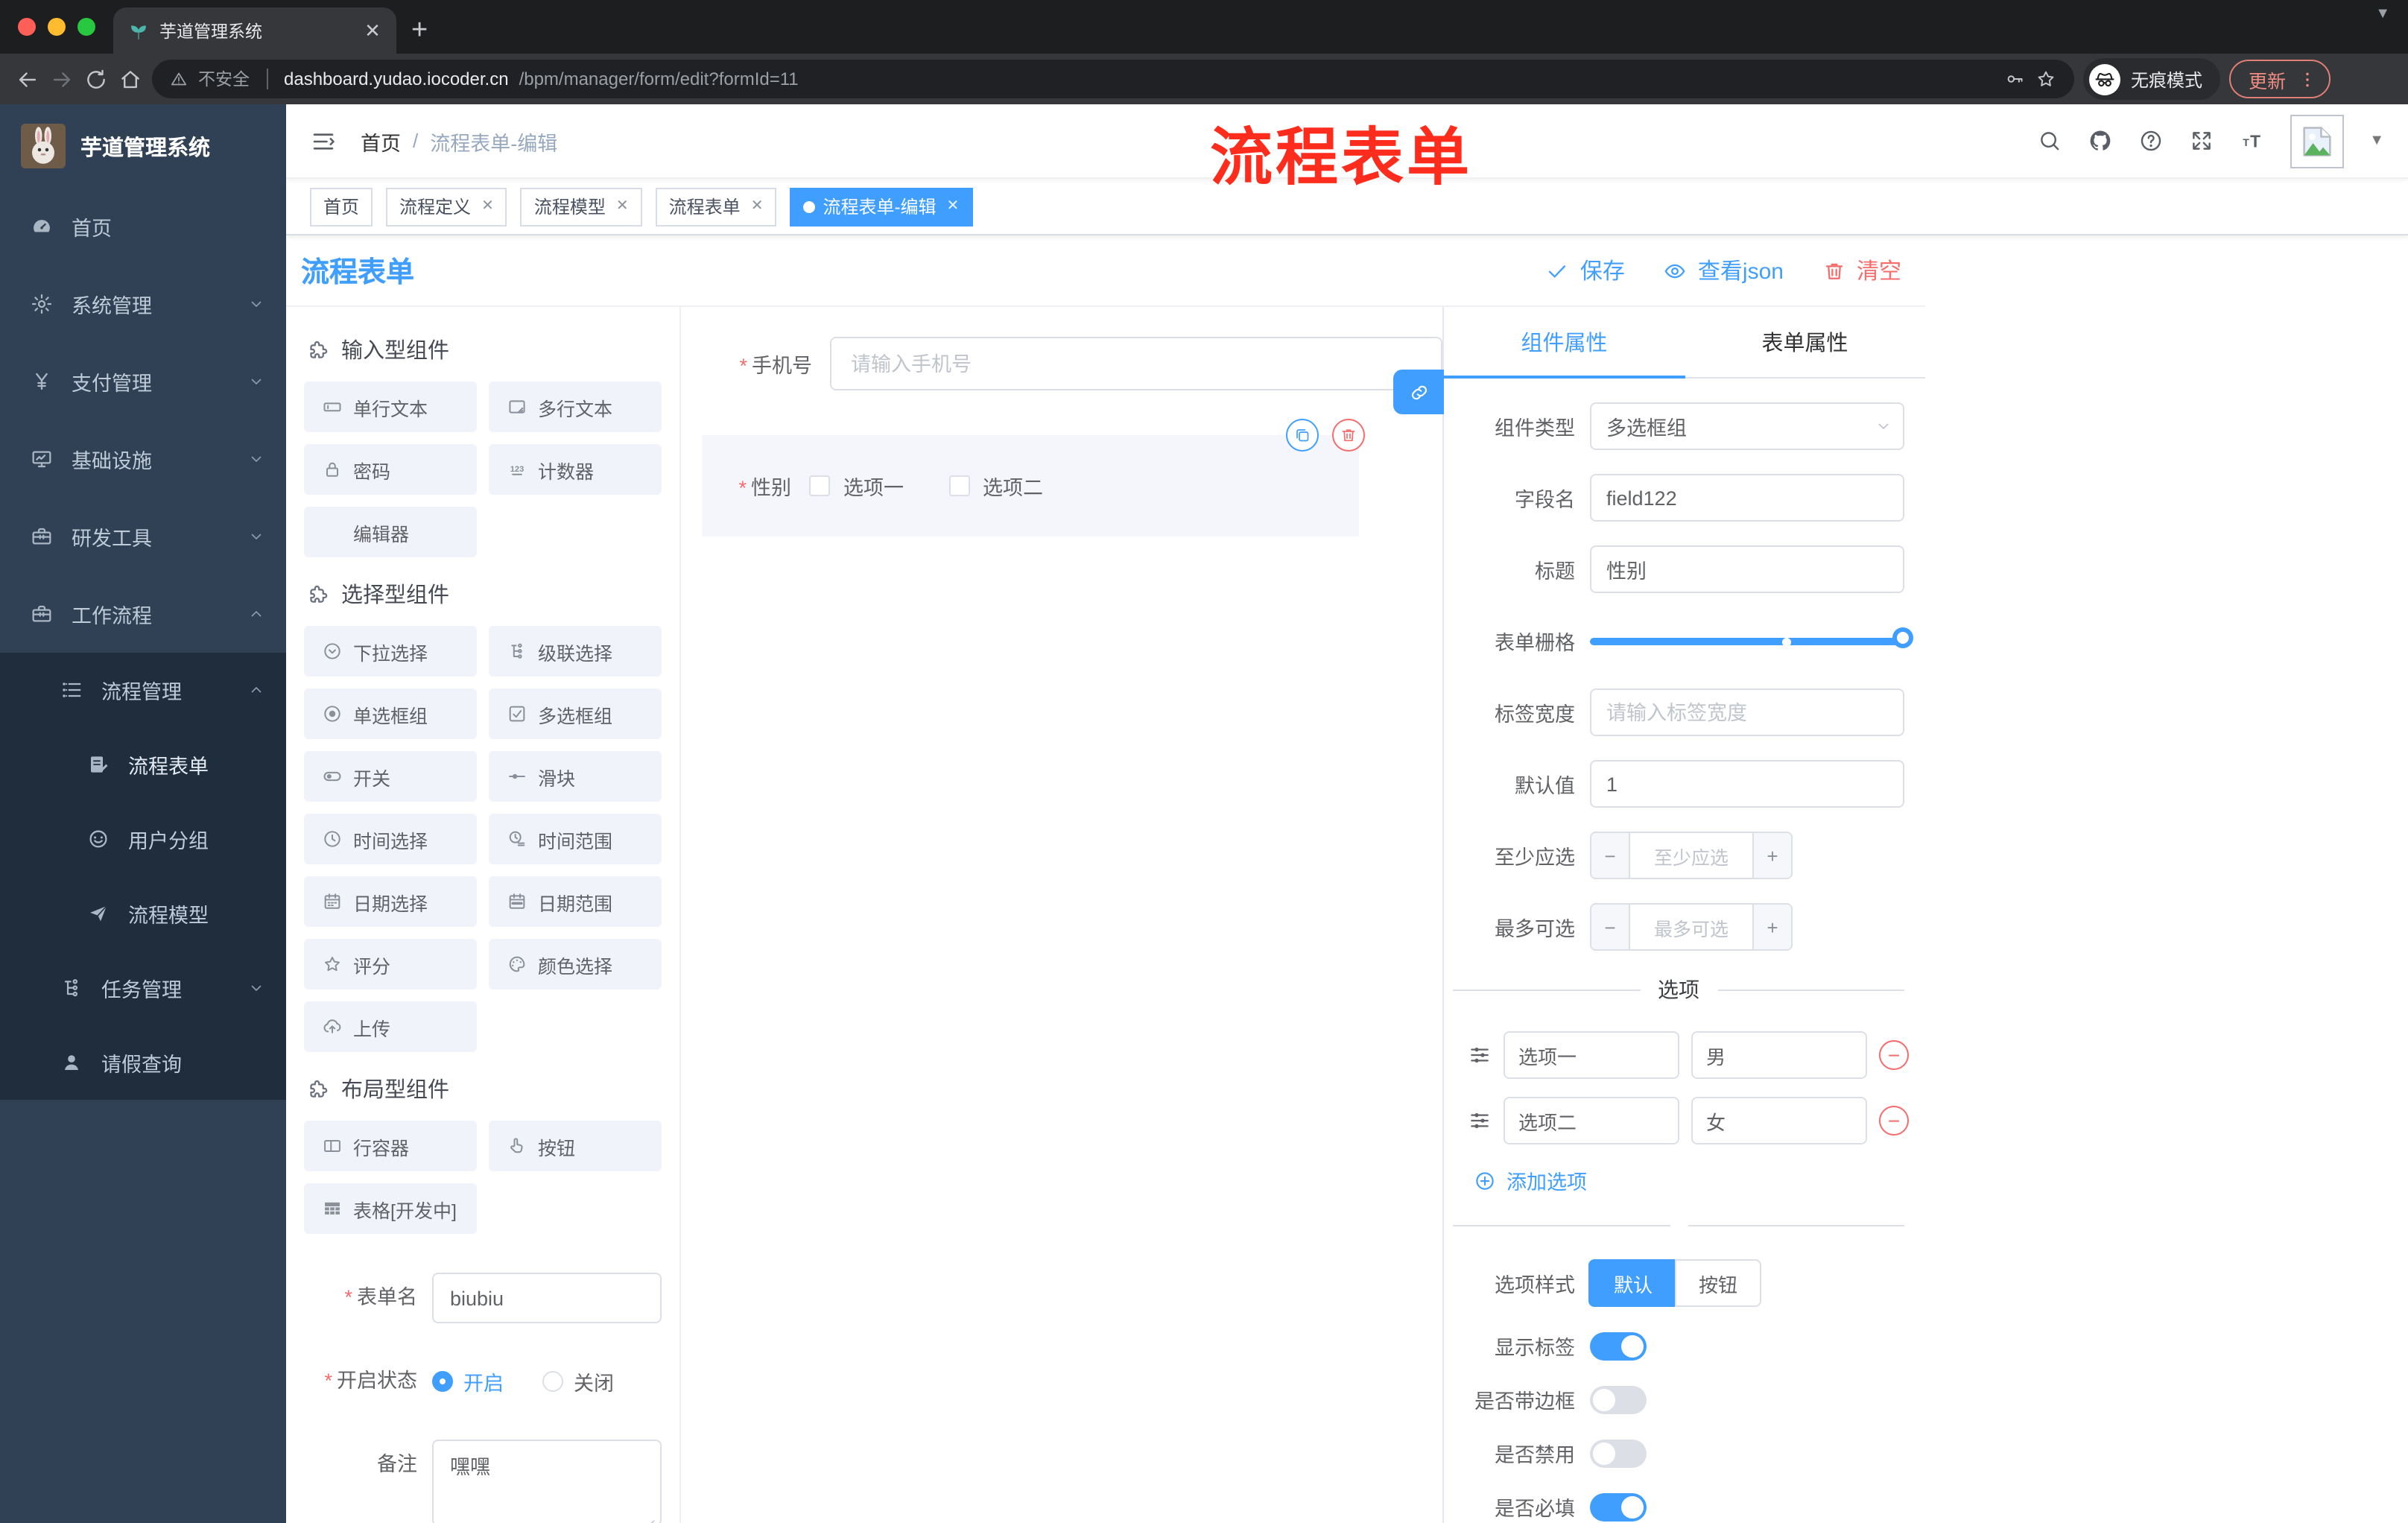  Describe the element at coordinates (1747, 712) in the screenshot. I see `label-width-input` at that location.